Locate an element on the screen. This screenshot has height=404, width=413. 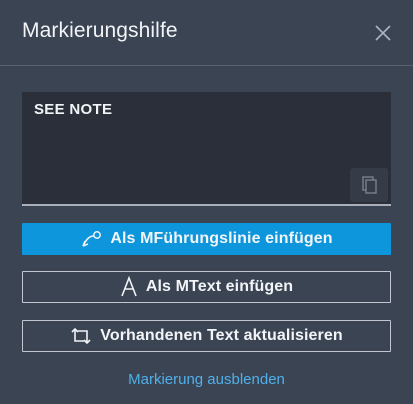
insert-mtext-button: Als MText einfügen is located at coordinates (206, 287).